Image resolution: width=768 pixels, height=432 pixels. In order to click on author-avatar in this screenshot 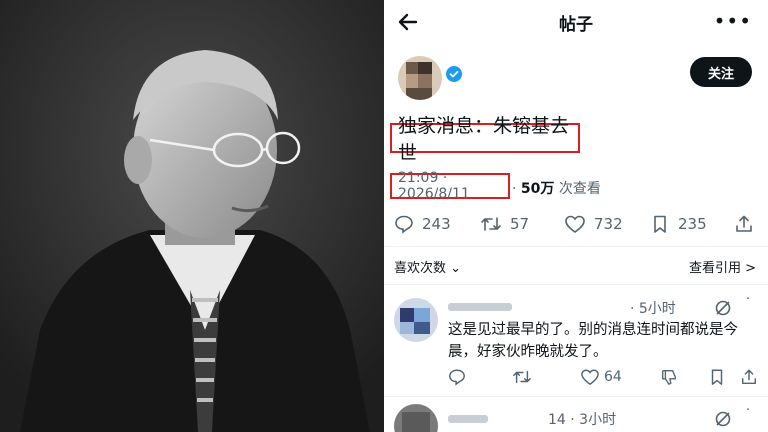, I will do `click(420, 78)`.